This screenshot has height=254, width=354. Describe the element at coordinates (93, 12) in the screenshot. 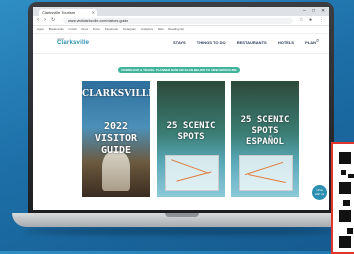

I see `close-tab-icon: ✕` at that location.